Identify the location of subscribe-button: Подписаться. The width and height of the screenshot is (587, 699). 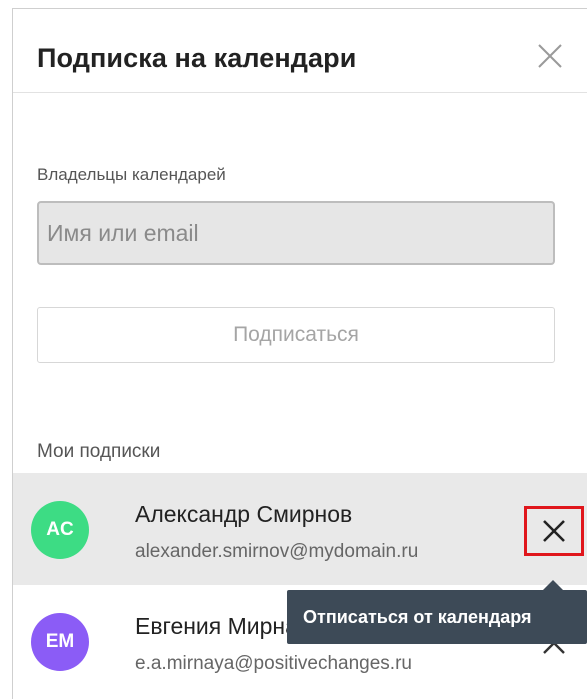
(296, 335).